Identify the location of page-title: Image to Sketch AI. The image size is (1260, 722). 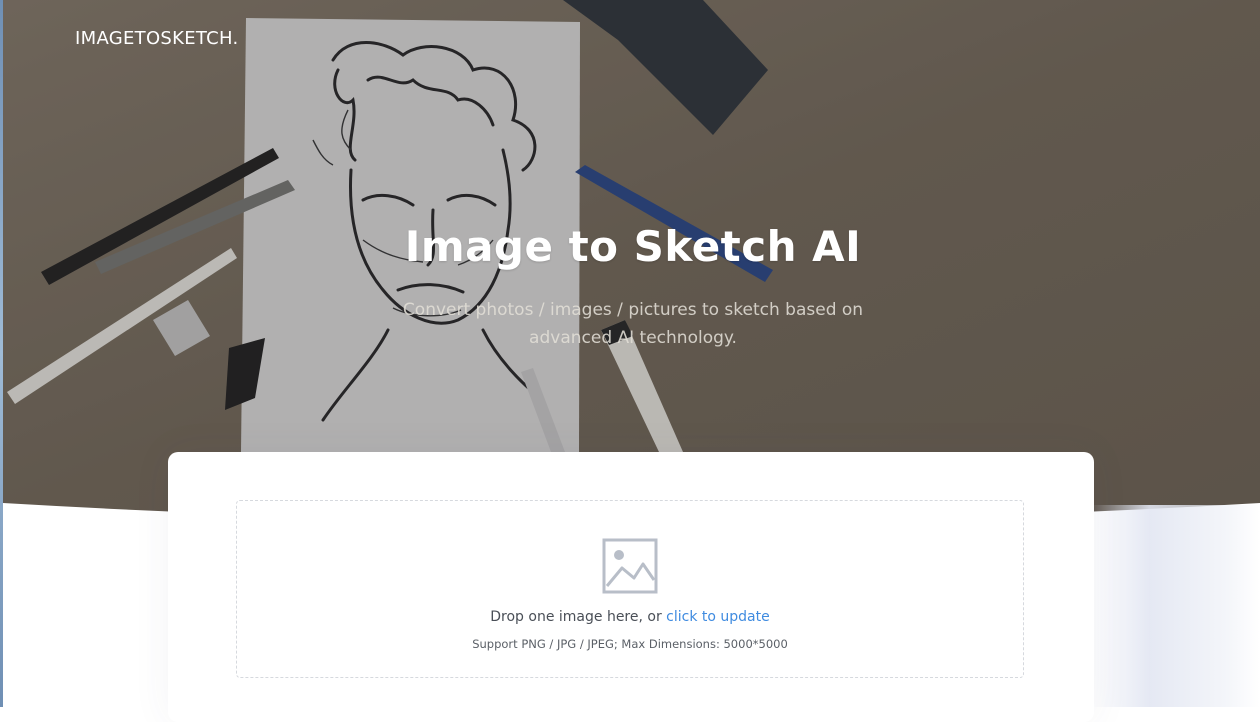
(633, 246).